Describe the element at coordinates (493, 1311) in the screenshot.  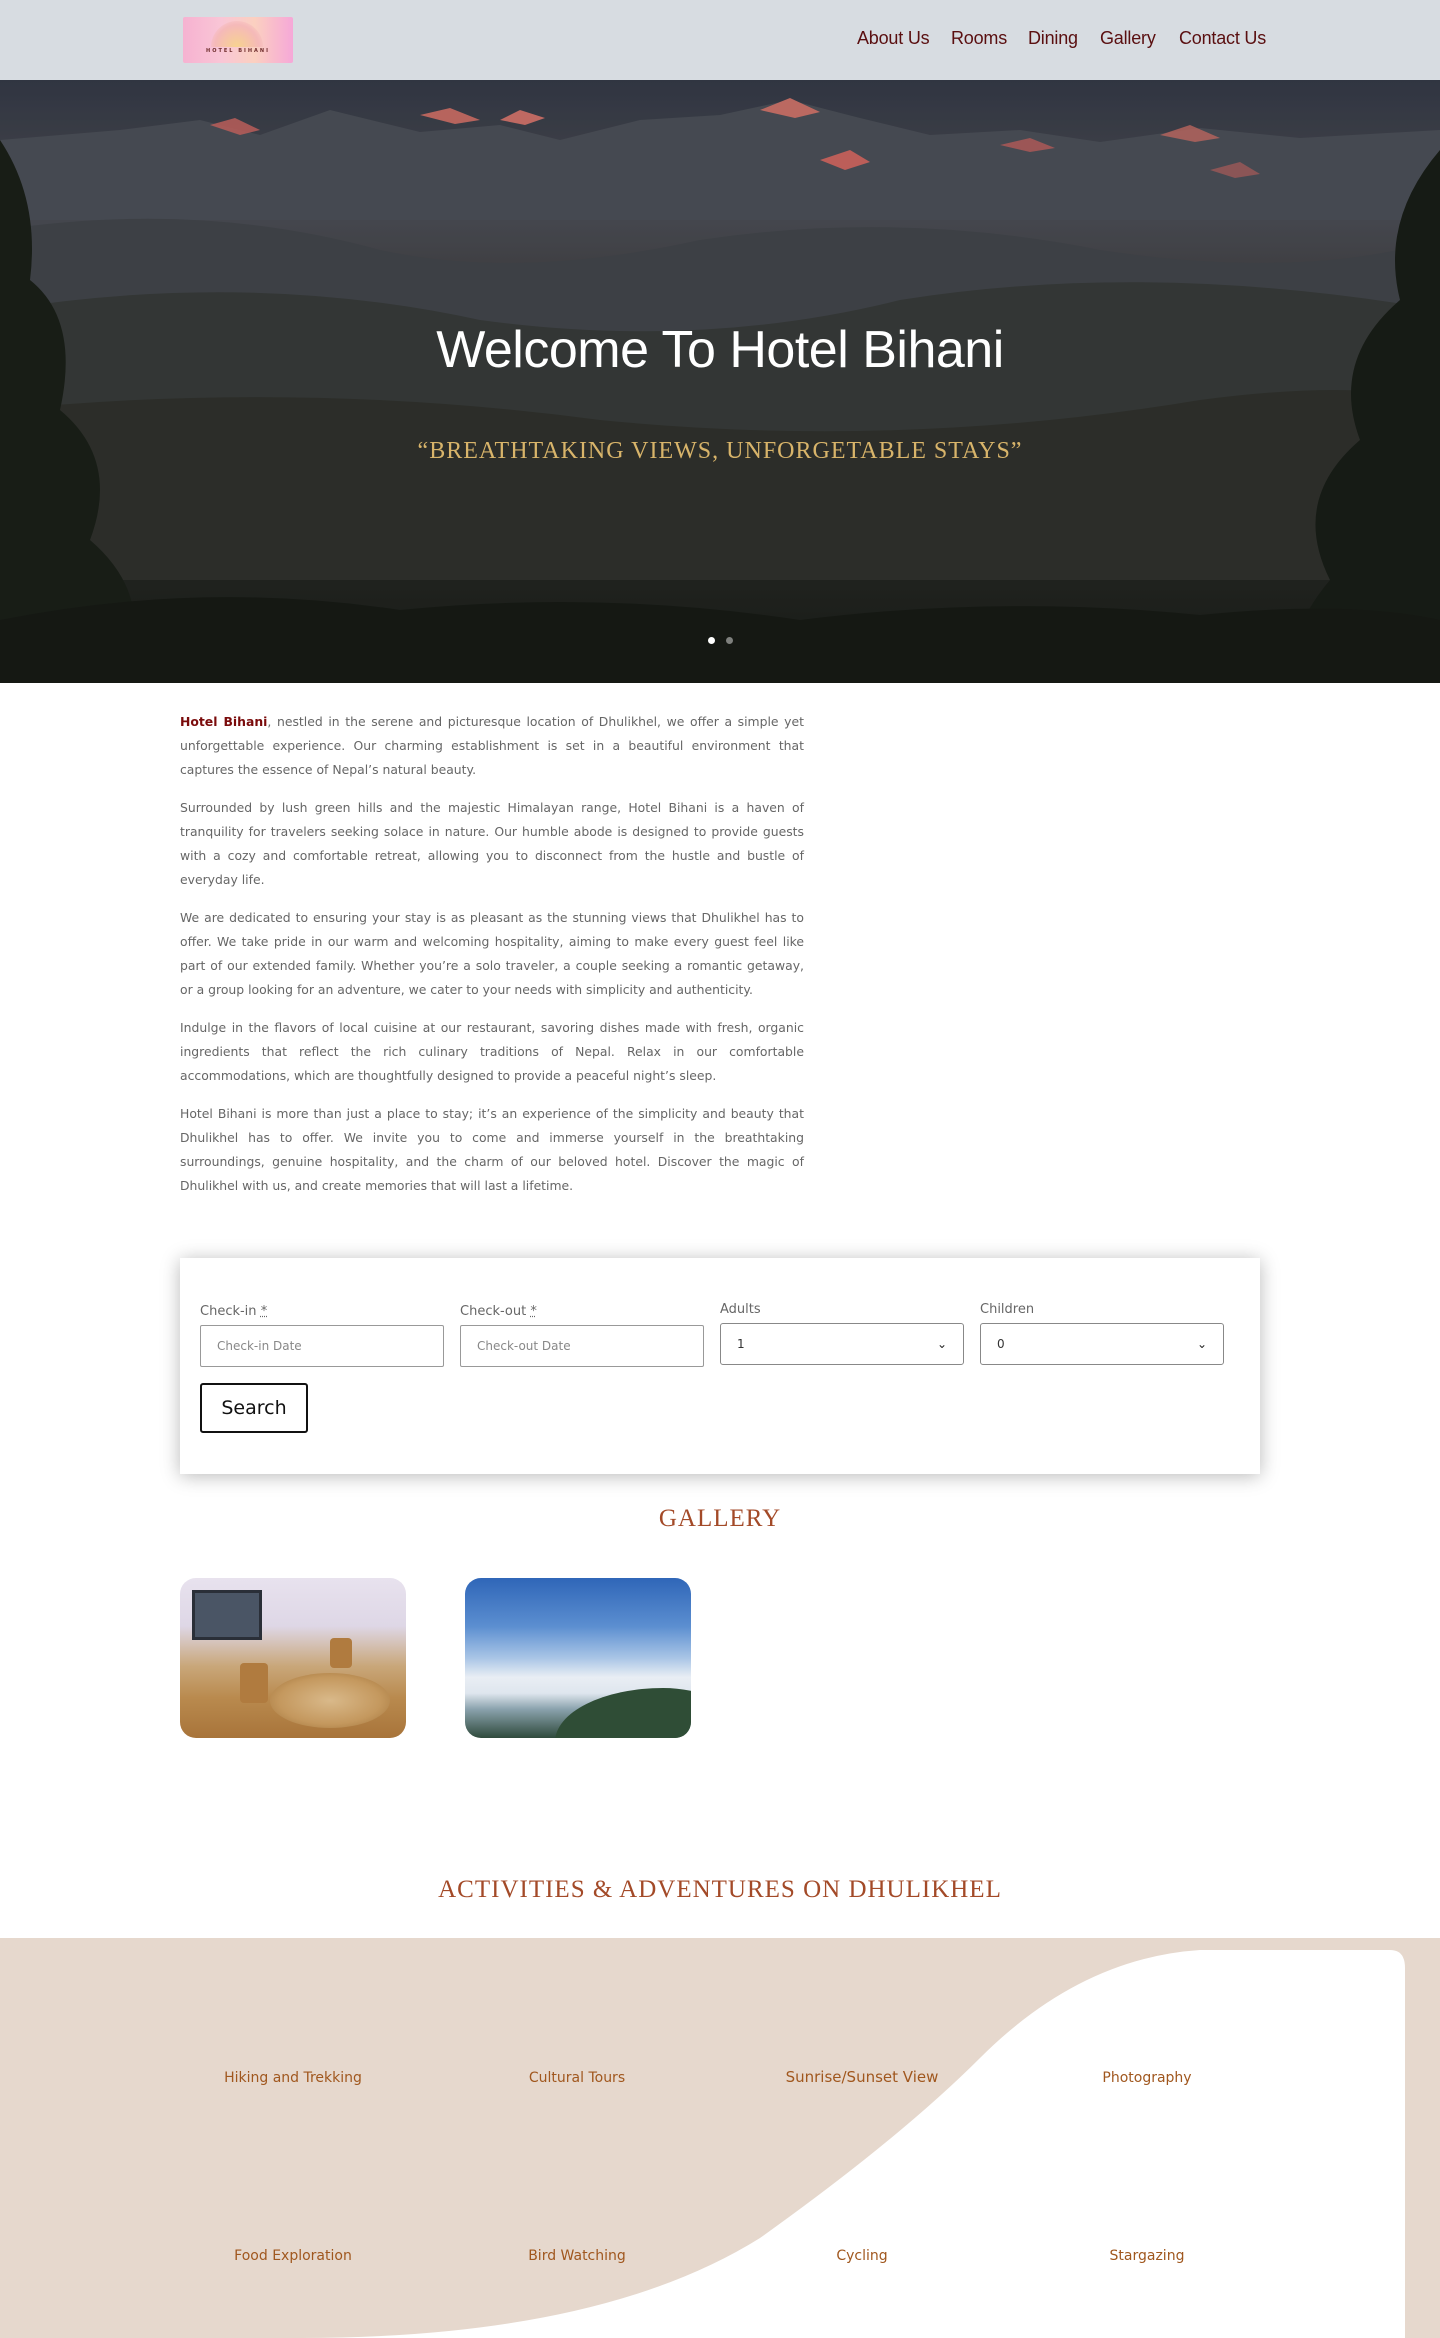
I see `checkout-label-text: Check-out` at that location.